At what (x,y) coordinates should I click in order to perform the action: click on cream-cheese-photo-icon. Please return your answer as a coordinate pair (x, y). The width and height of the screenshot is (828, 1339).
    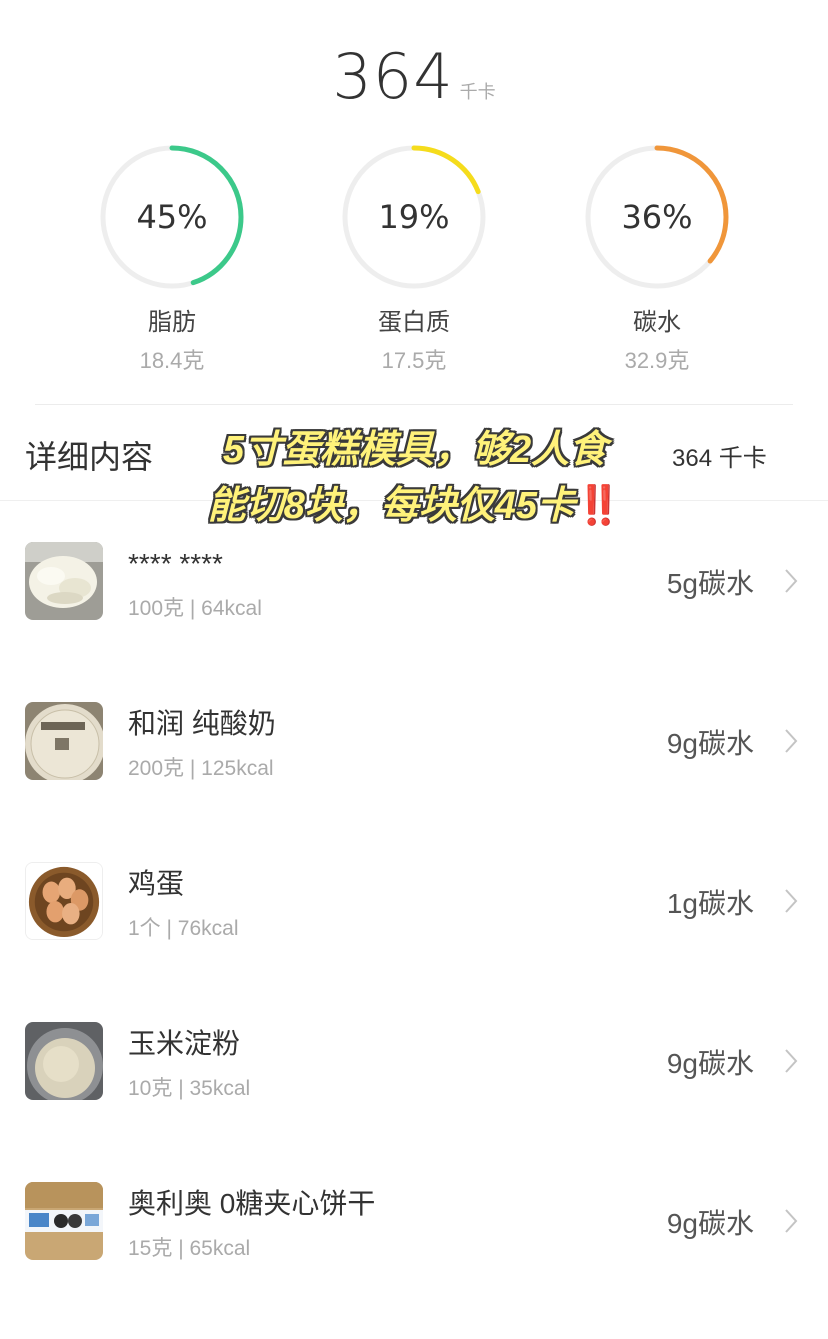
    Looking at the image, I should click on (64, 581).